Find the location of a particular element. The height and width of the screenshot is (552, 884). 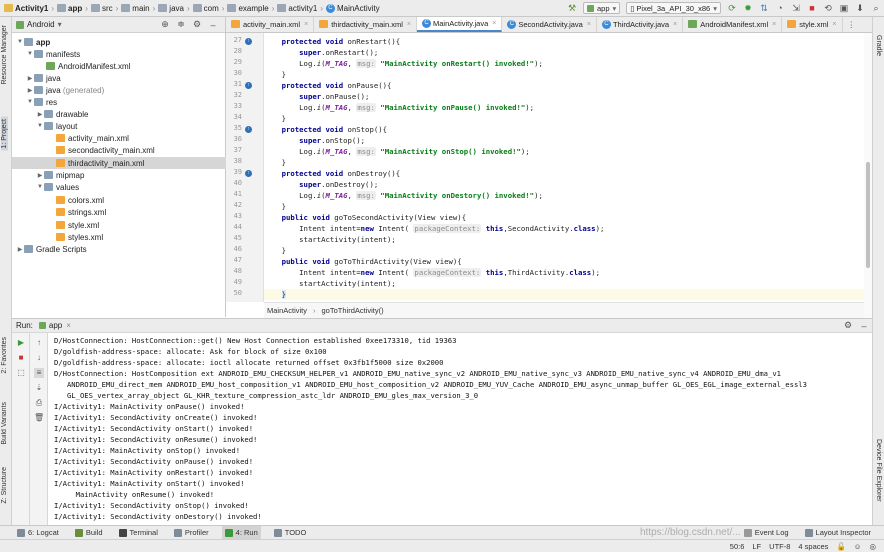

event-log-button: Event Log is located at coordinates (766, 533).